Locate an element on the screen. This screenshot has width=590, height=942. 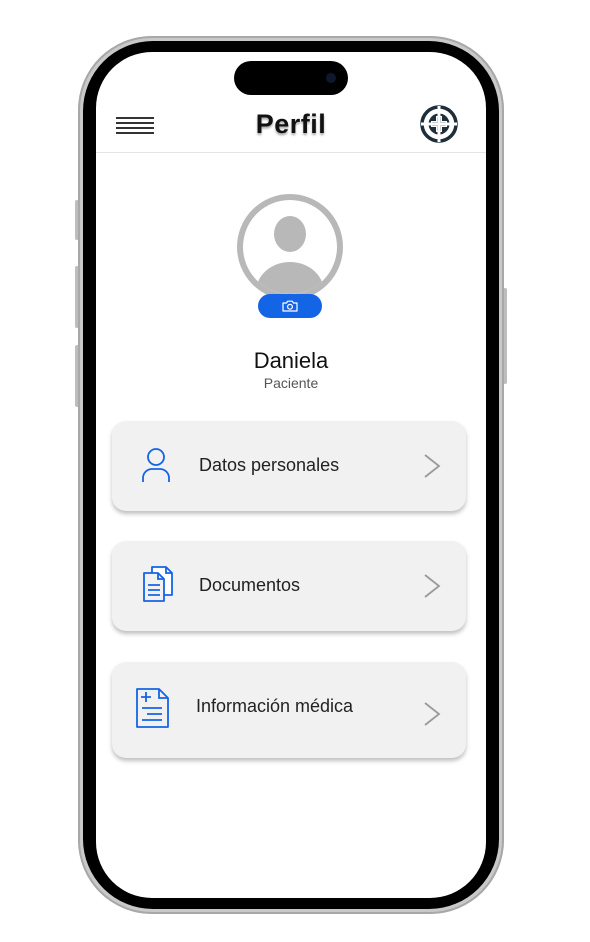
person-icon is located at coordinates (156, 465).